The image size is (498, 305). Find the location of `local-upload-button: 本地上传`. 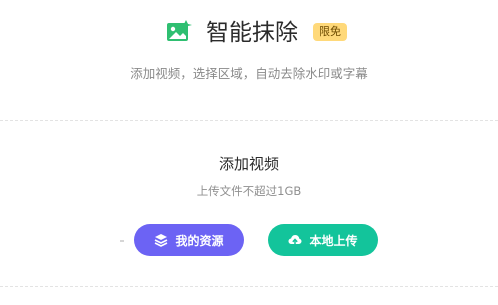

local-upload-button: 本地上传 is located at coordinates (323, 240).